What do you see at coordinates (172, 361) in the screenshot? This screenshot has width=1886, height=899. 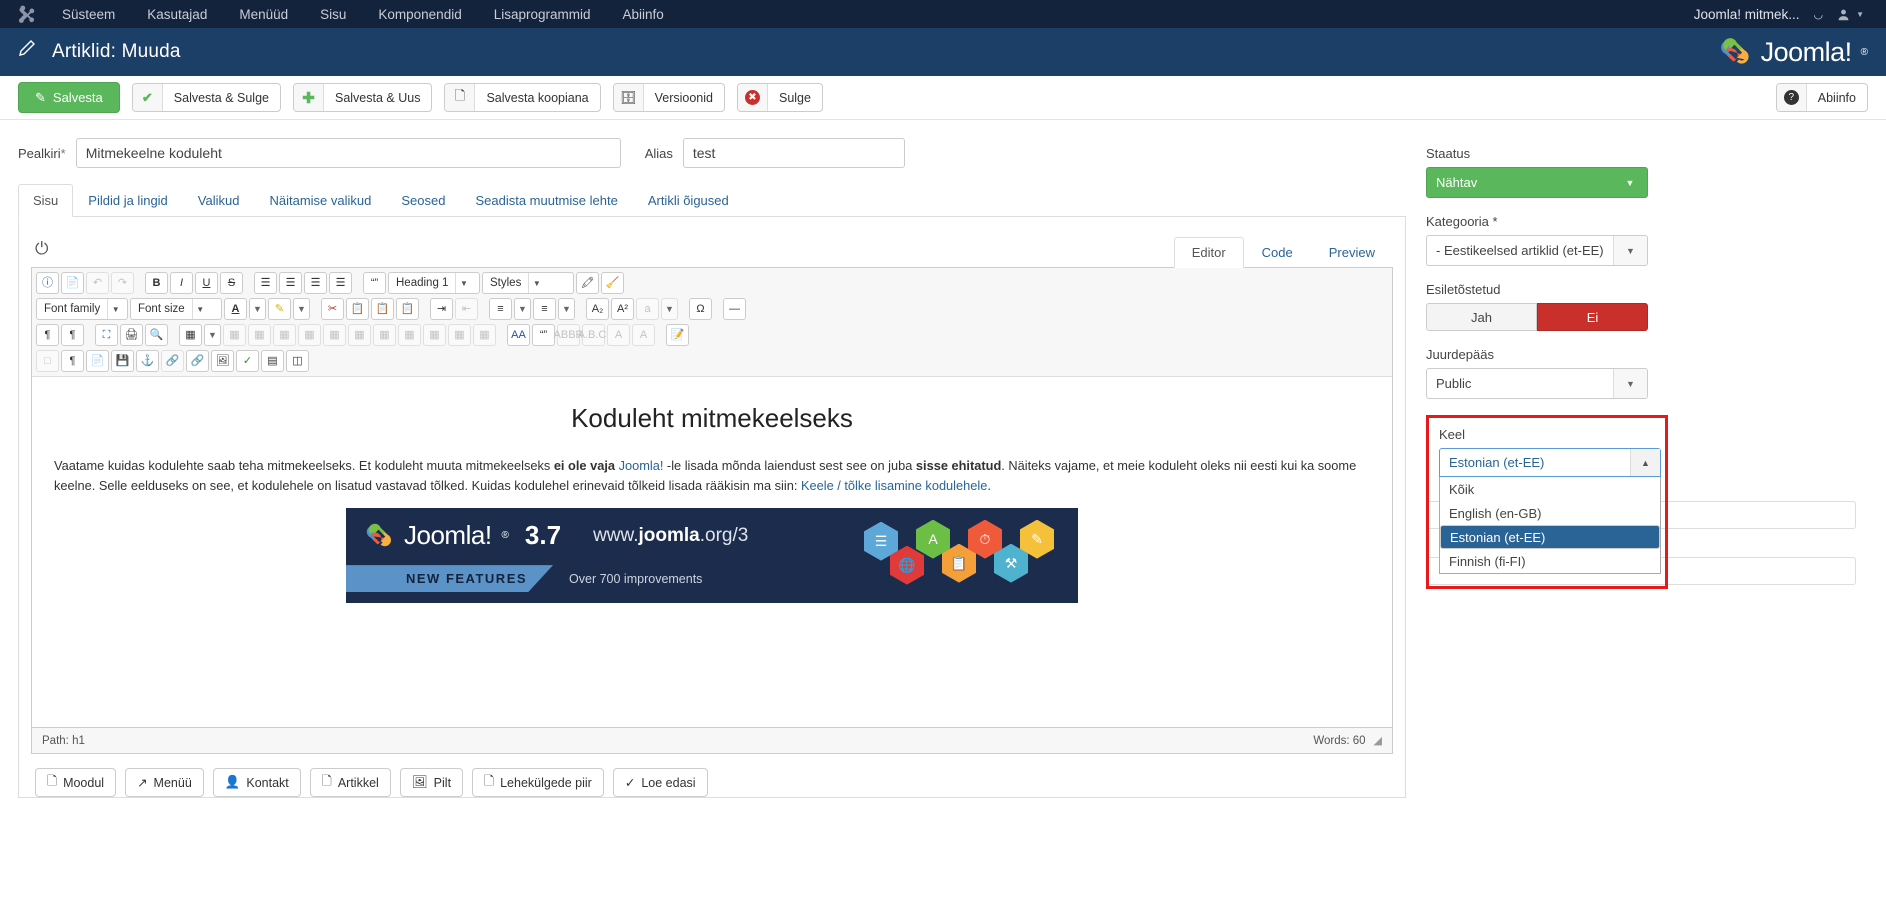 I see `unlink-icon: 🔗` at bounding box center [172, 361].